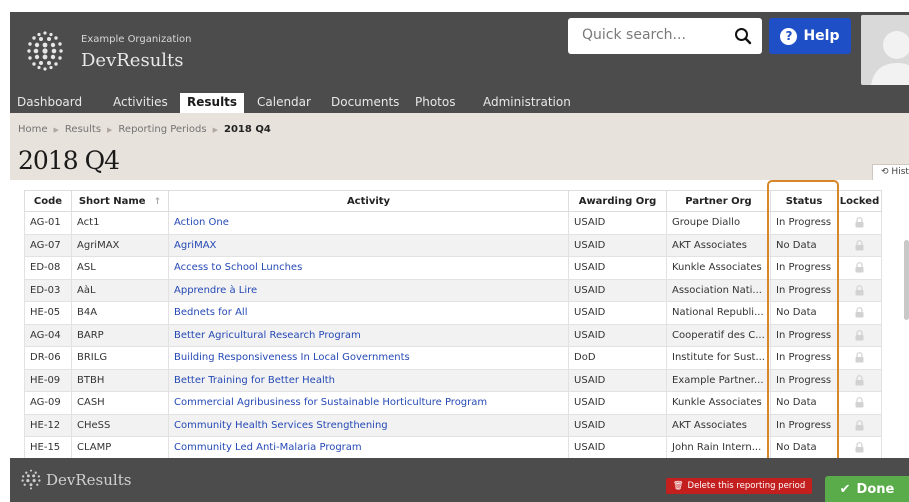 Image resolution: width=909 pixels, height=502 pixels. I want to click on cell-short-name: BTBH, so click(120, 380).